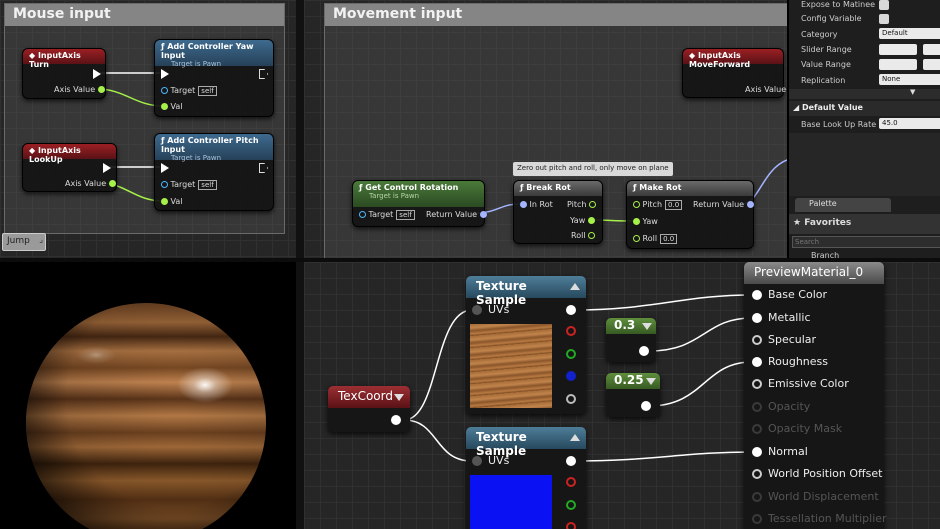 This screenshot has height=529, width=940. Describe the element at coordinates (799, 223) in the screenshot. I see `star-icon: ★` at that location.